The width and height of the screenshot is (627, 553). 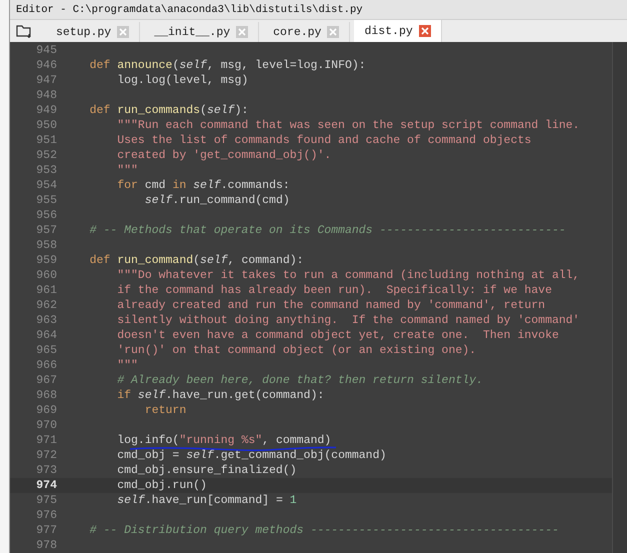 I want to click on folder-icon, so click(x=24, y=31).